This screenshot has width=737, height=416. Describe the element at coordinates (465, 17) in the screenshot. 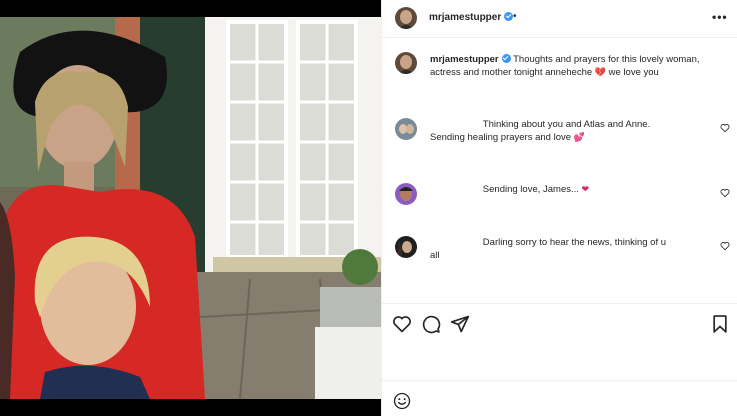

I see `author-username-text: mrjamestupper` at that location.